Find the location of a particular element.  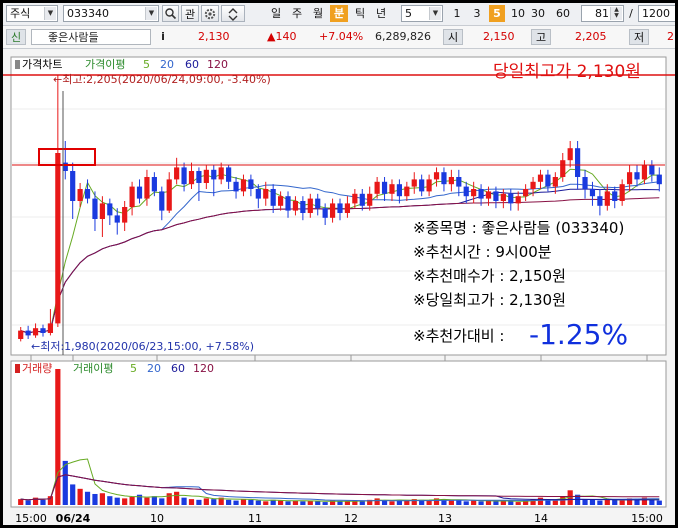

total-count-value: 1200 is located at coordinates (656, 13).